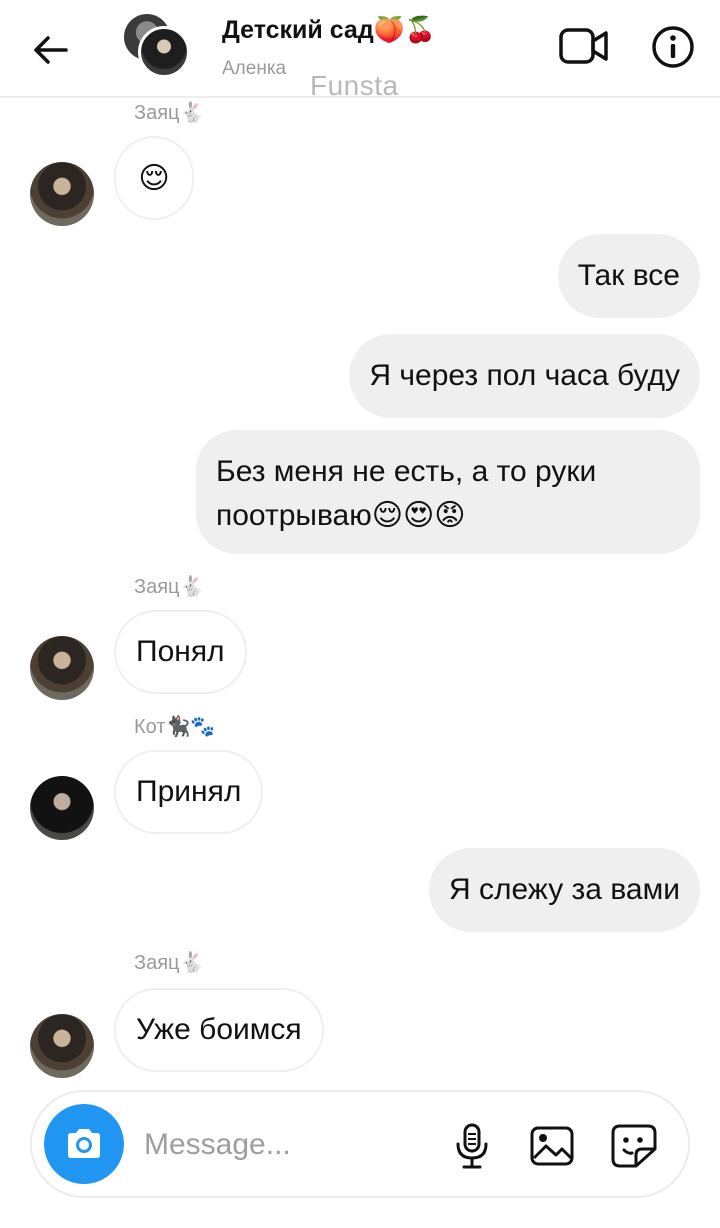 Image resolution: width=720 pixels, height=1228 pixels. I want to click on group-avatar, so click(159, 47).